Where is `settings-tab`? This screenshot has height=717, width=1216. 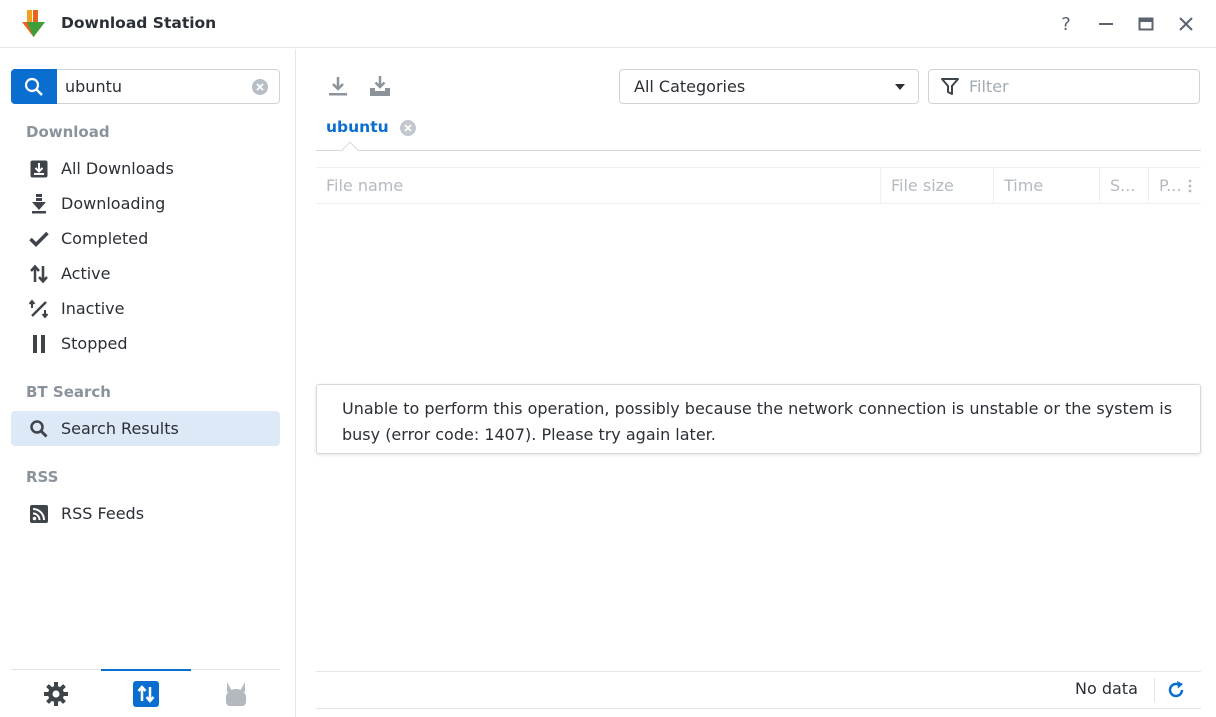
settings-tab is located at coordinates (56, 693).